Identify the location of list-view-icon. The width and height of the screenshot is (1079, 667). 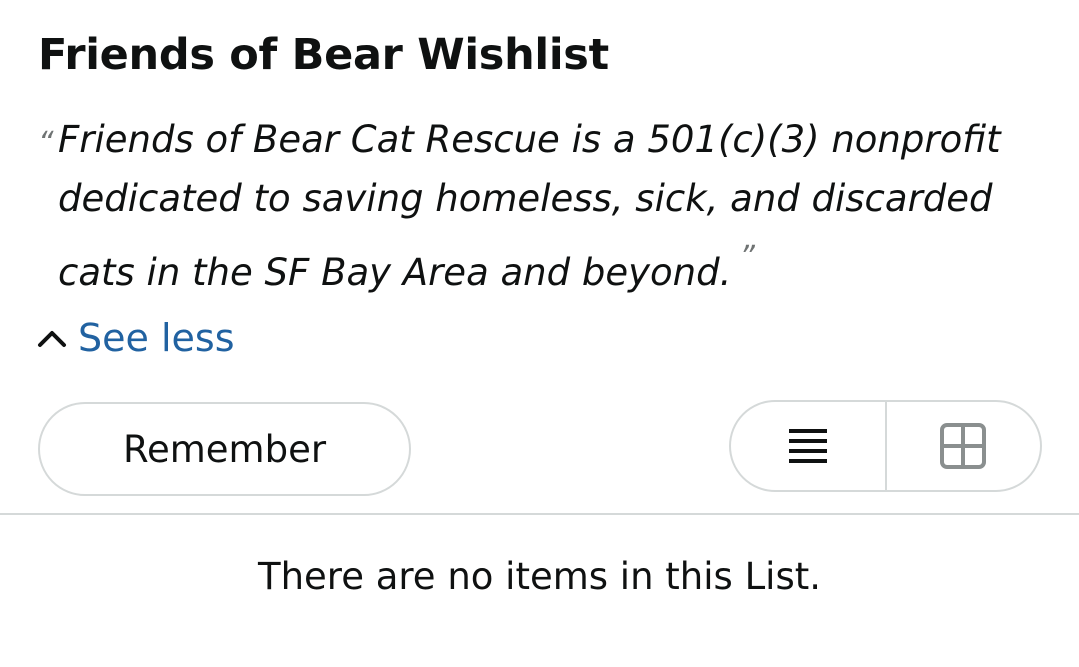
(807, 446).